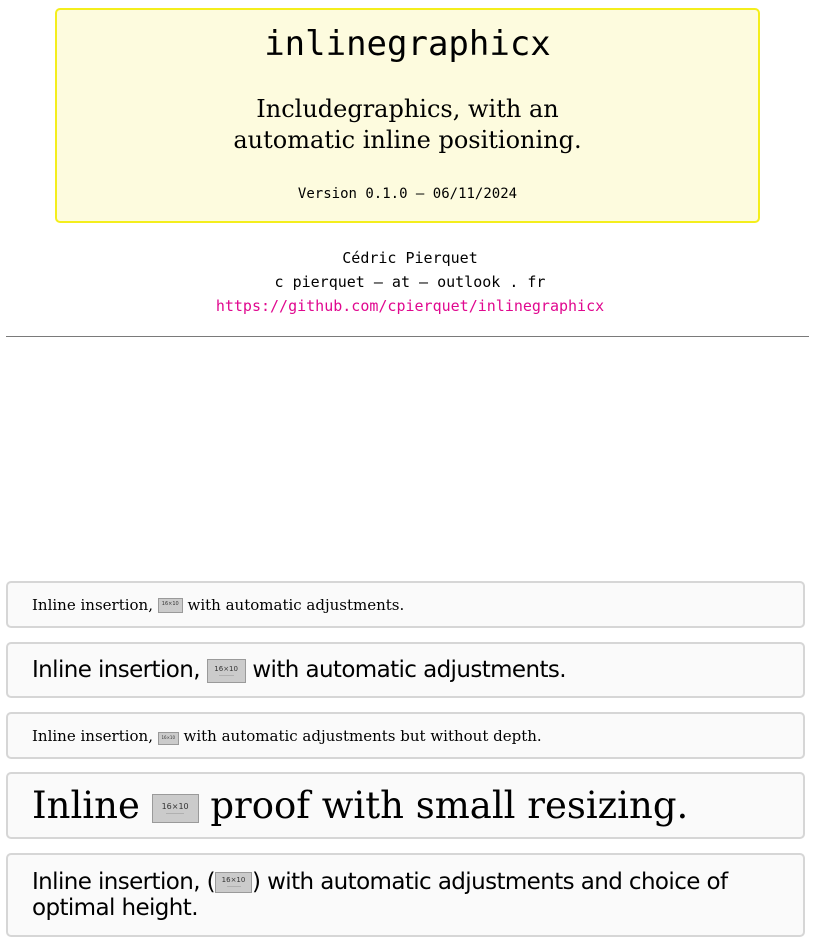 The width and height of the screenshot is (820, 944). I want to click on author-email: c pierquet – at – outlook . fr, so click(410, 282).